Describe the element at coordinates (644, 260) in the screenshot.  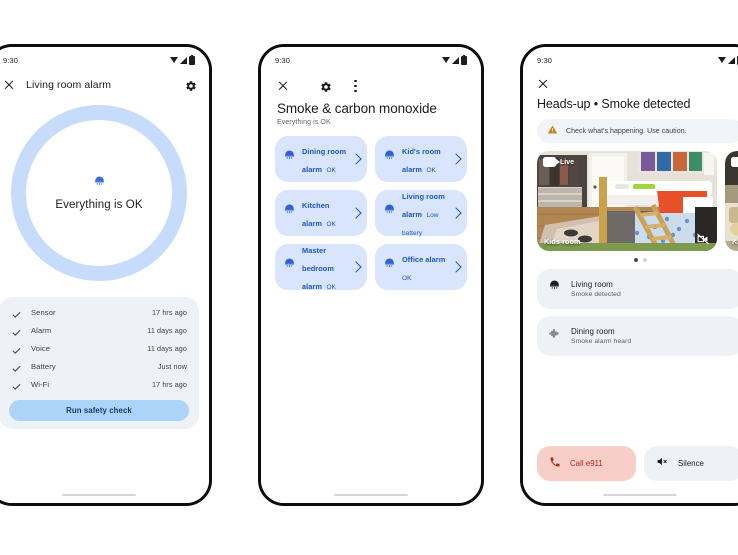
I see `pager-dot` at that location.